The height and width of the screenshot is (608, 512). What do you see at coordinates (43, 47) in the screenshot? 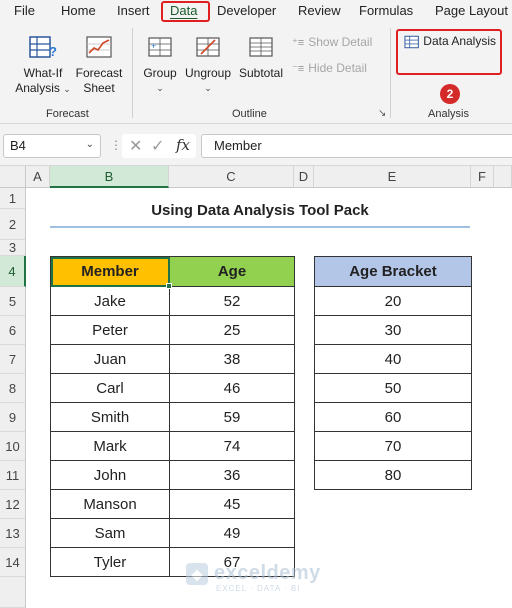
I see `what-if-icon: ?` at bounding box center [43, 47].